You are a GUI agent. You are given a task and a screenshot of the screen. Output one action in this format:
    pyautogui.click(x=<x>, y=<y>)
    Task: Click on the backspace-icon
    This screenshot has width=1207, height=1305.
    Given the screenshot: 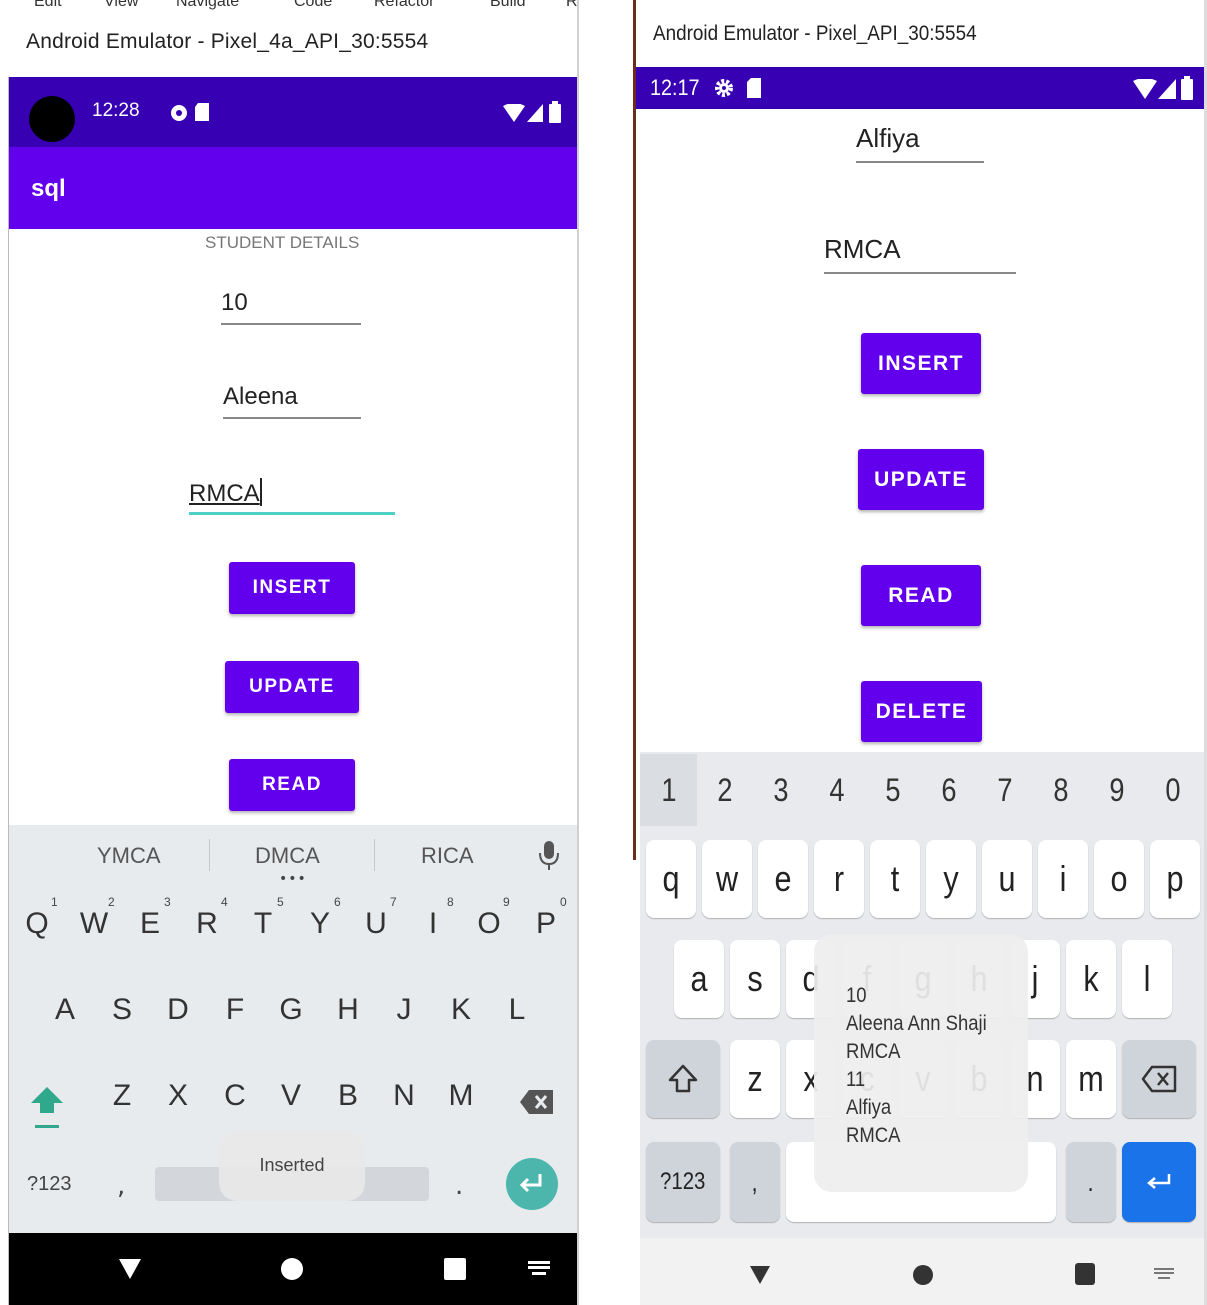 What is the action you would take?
    pyautogui.click(x=537, y=1102)
    